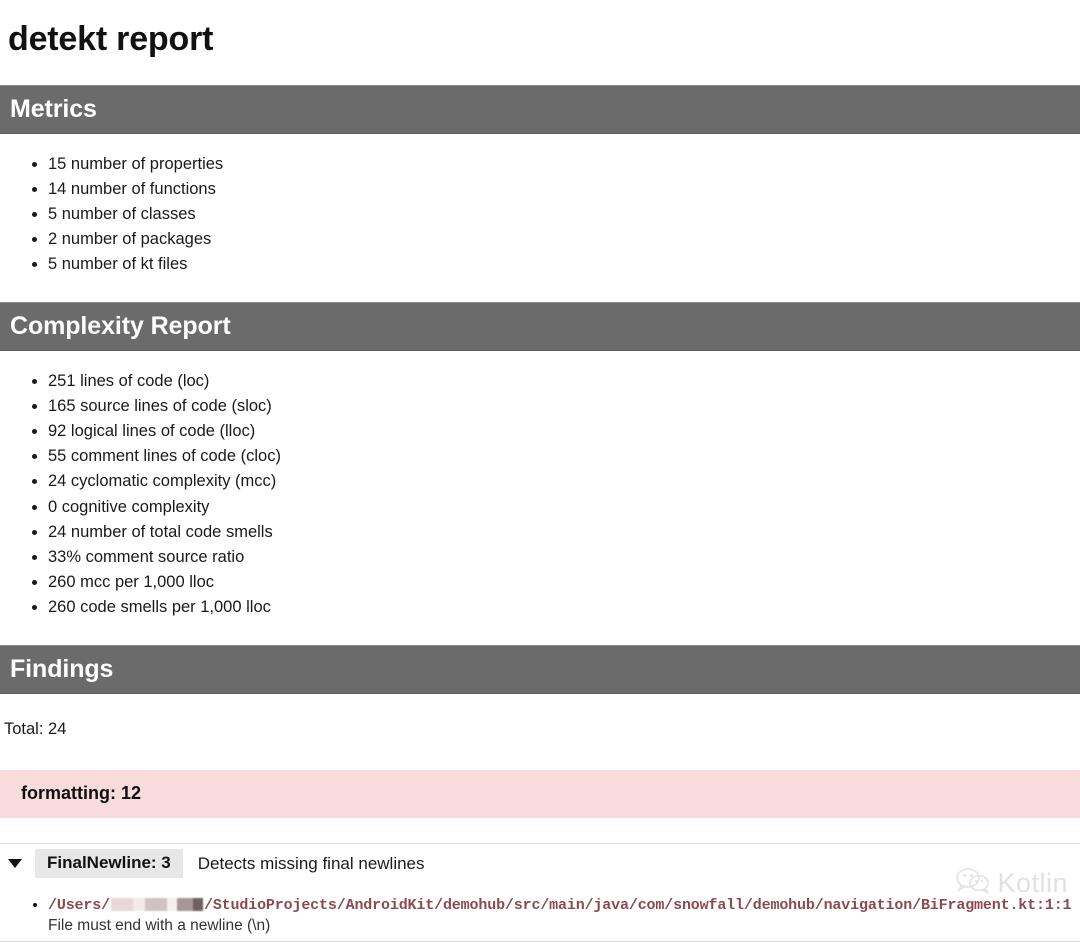 The height and width of the screenshot is (942, 1080). What do you see at coordinates (564, 507) in the screenshot?
I see `list-item: 0 cognitive complexity` at bounding box center [564, 507].